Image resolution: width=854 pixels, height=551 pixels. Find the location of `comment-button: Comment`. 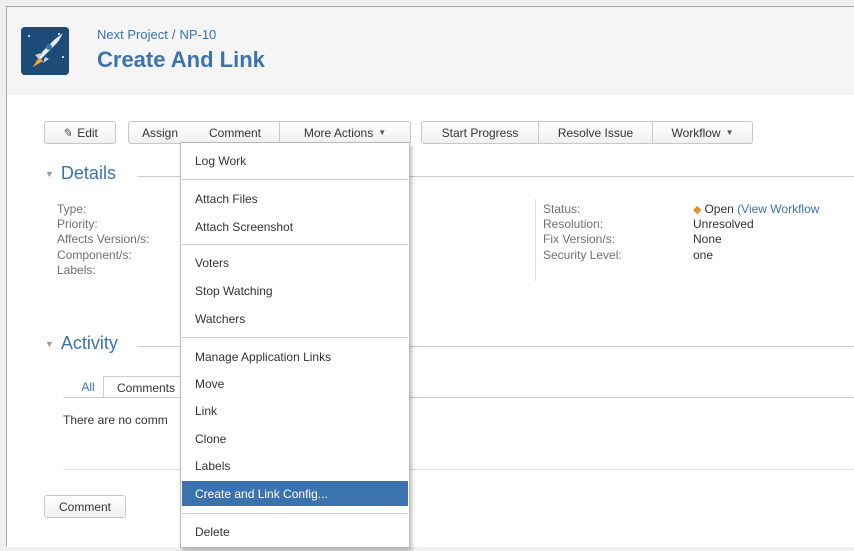

comment-button: Comment is located at coordinates (235, 132).